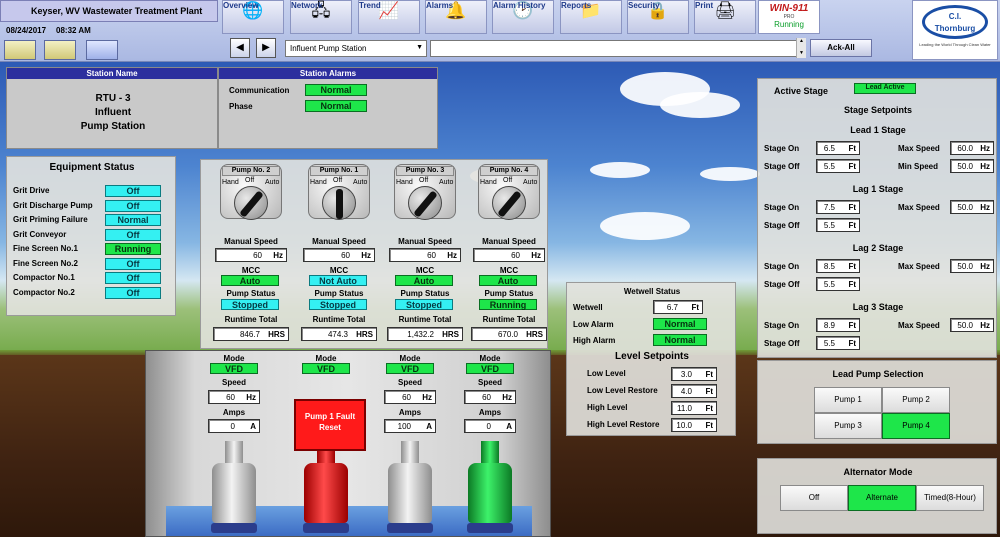  I want to click on station-select: Influent Pump Station ▼, so click(356, 48).